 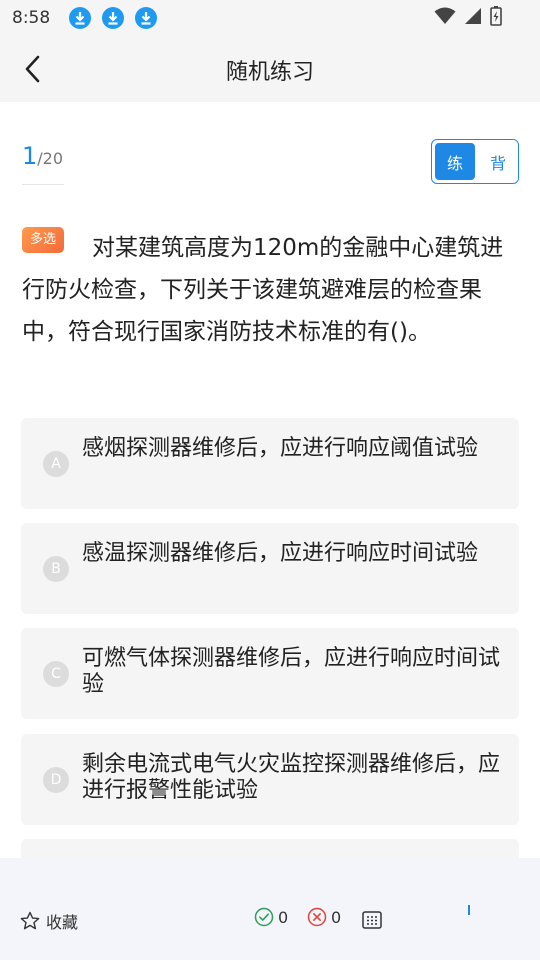 I want to click on signal-icon, so click(x=473, y=18).